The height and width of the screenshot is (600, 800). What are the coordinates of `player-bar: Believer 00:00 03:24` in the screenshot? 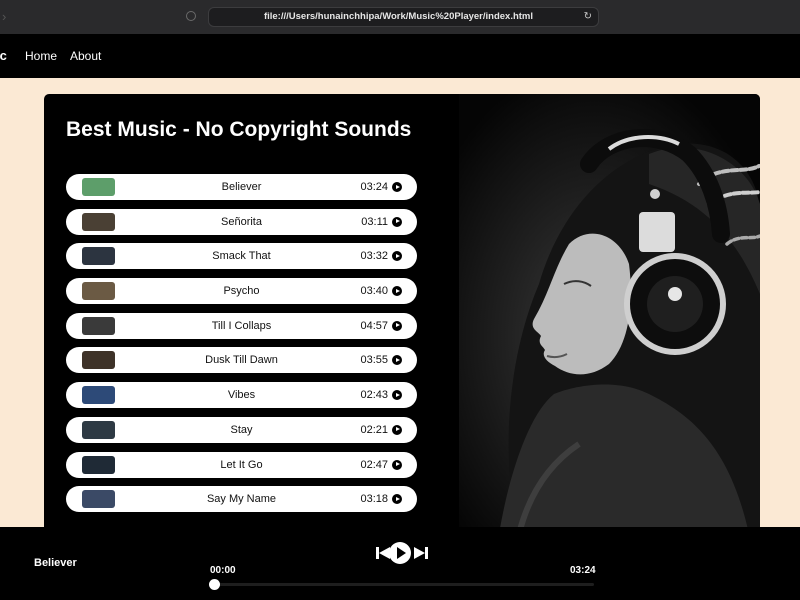 It's located at (400, 563).